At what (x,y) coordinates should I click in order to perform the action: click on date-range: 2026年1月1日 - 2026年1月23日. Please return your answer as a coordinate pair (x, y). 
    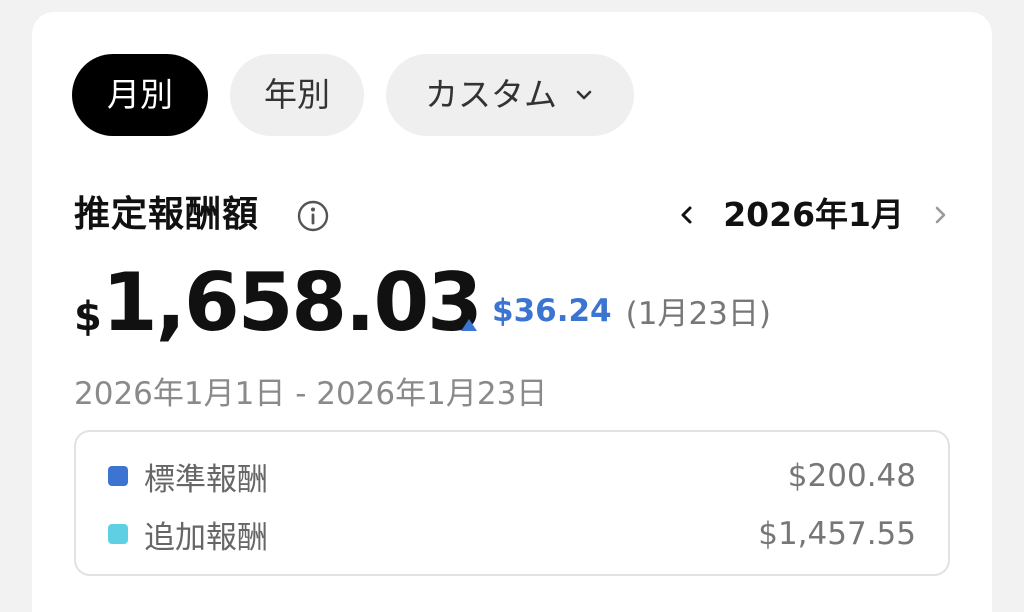
    Looking at the image, I should click on (311, 394).